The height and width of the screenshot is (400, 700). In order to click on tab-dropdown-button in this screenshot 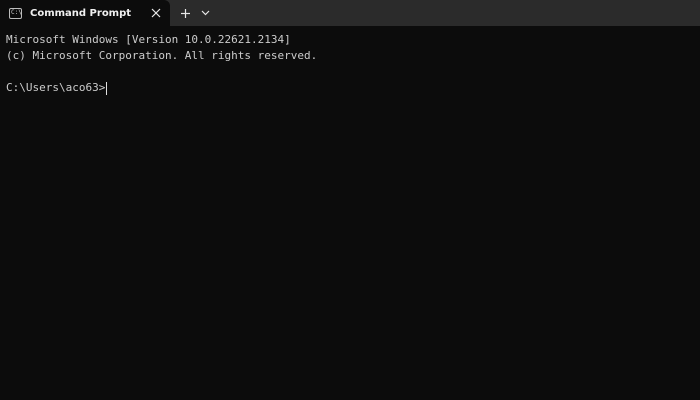, I will do `click(205, 13)`.